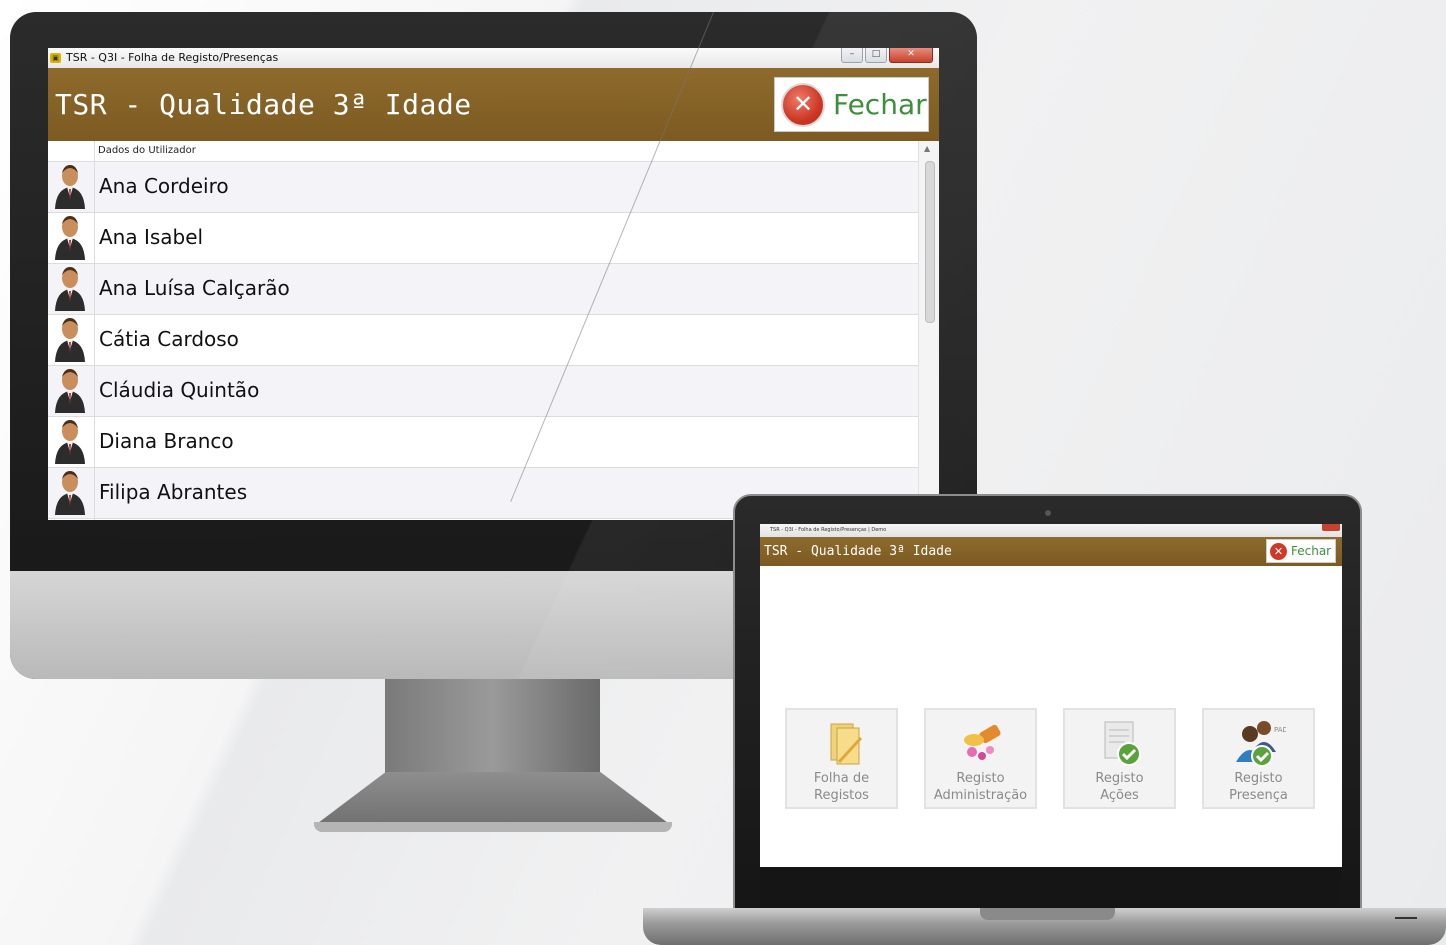 This screenshot has height=945, width=1446. What do you see at coordinates (493, 289) in the screenshot?
I see `user-row: Ana Luísa Calçarão` at bounding box center [493, 289].